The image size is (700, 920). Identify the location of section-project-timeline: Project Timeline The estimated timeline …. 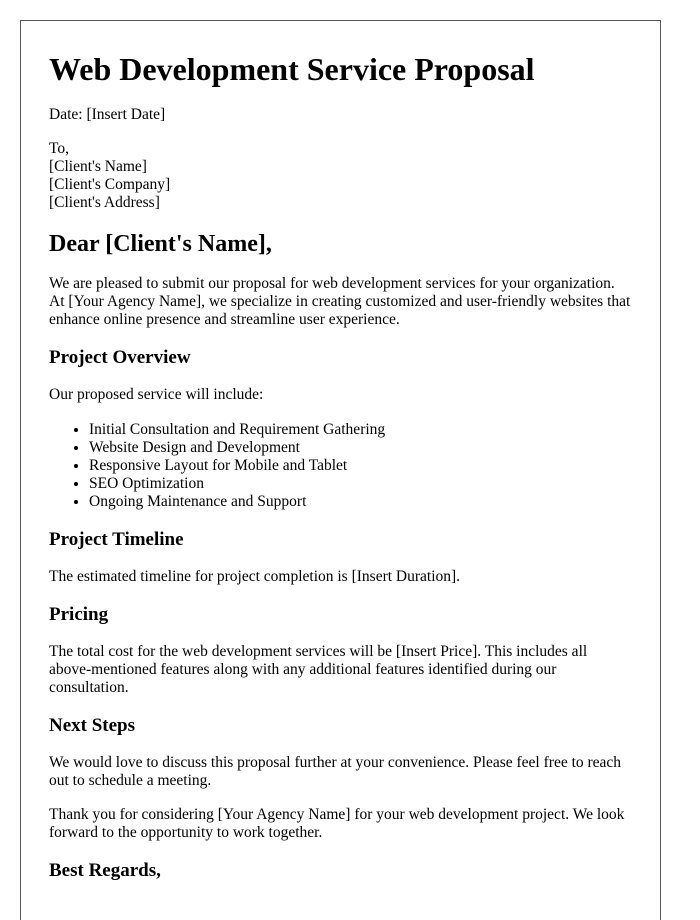
(340, 557).